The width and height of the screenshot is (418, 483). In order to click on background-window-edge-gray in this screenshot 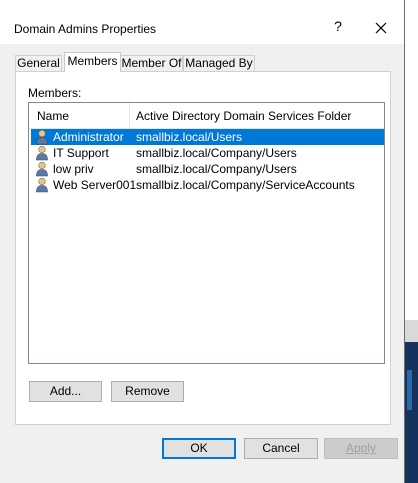, I will do `click(411, 331)`.